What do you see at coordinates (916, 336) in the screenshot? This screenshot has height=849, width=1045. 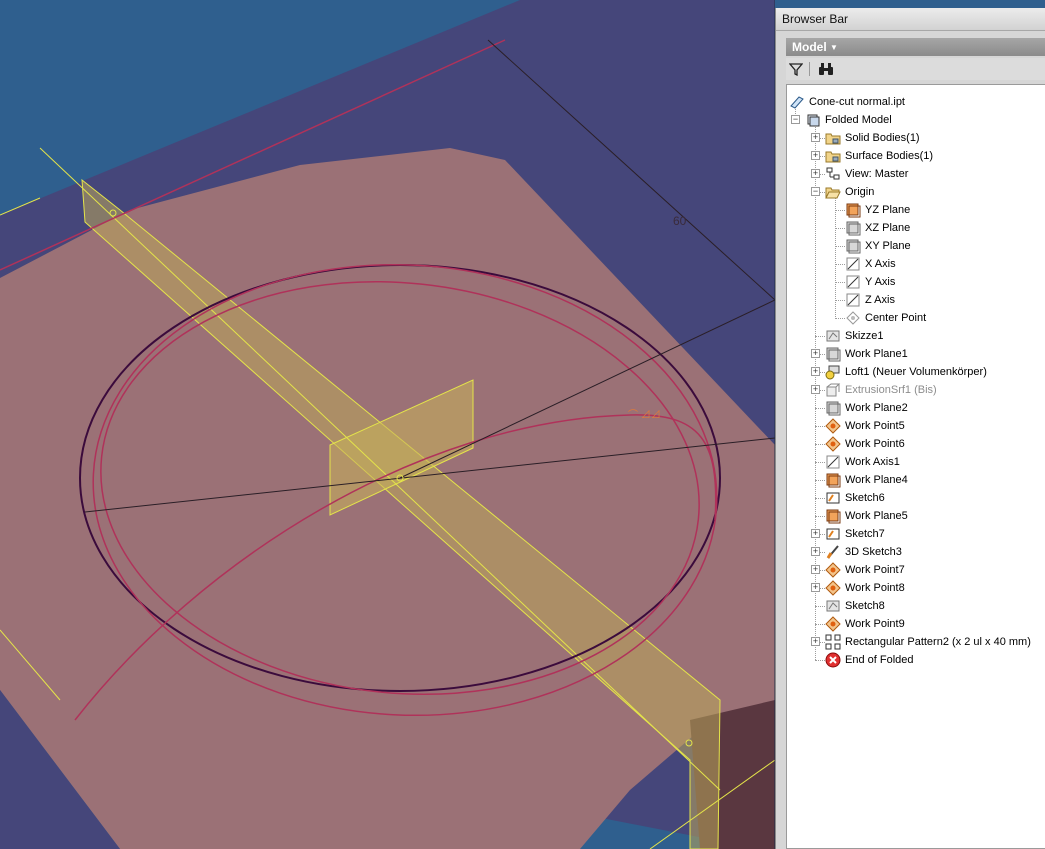 I see `tree-item-skizze1: Skizze1` at bounding box center [916, 336].